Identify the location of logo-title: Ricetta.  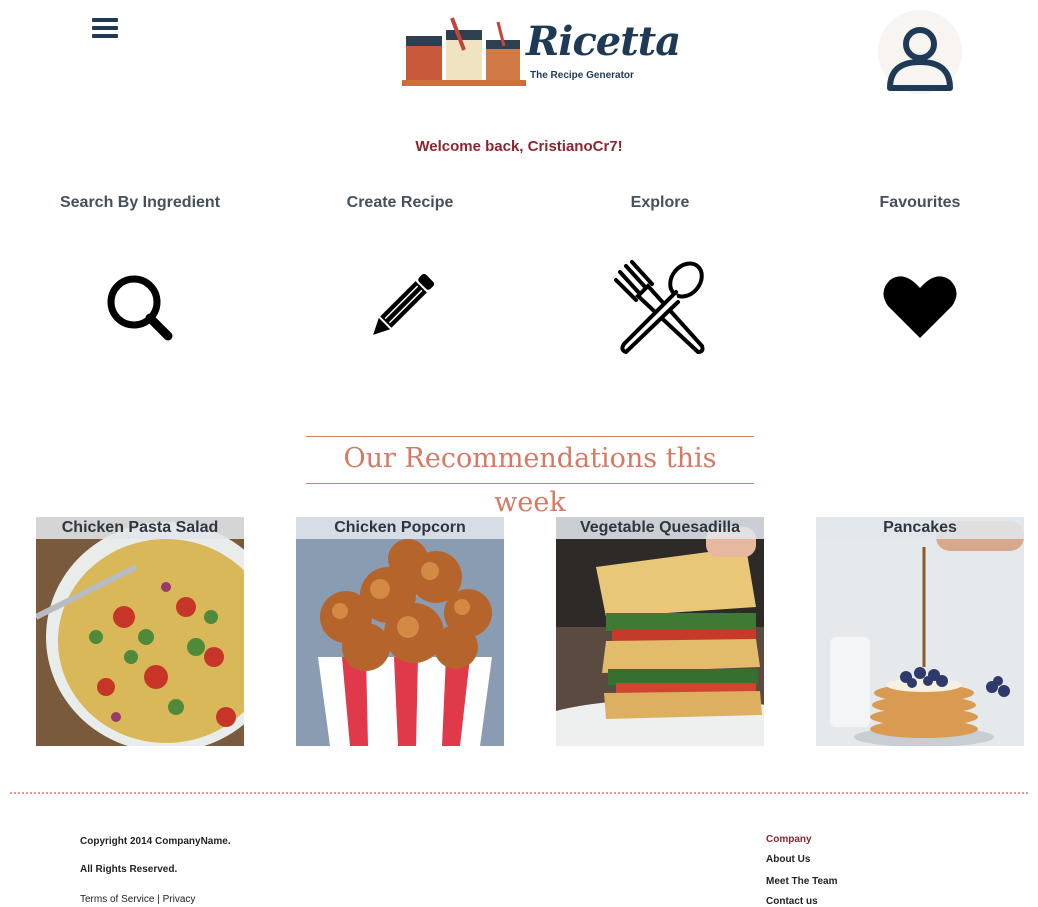
(603, 41).